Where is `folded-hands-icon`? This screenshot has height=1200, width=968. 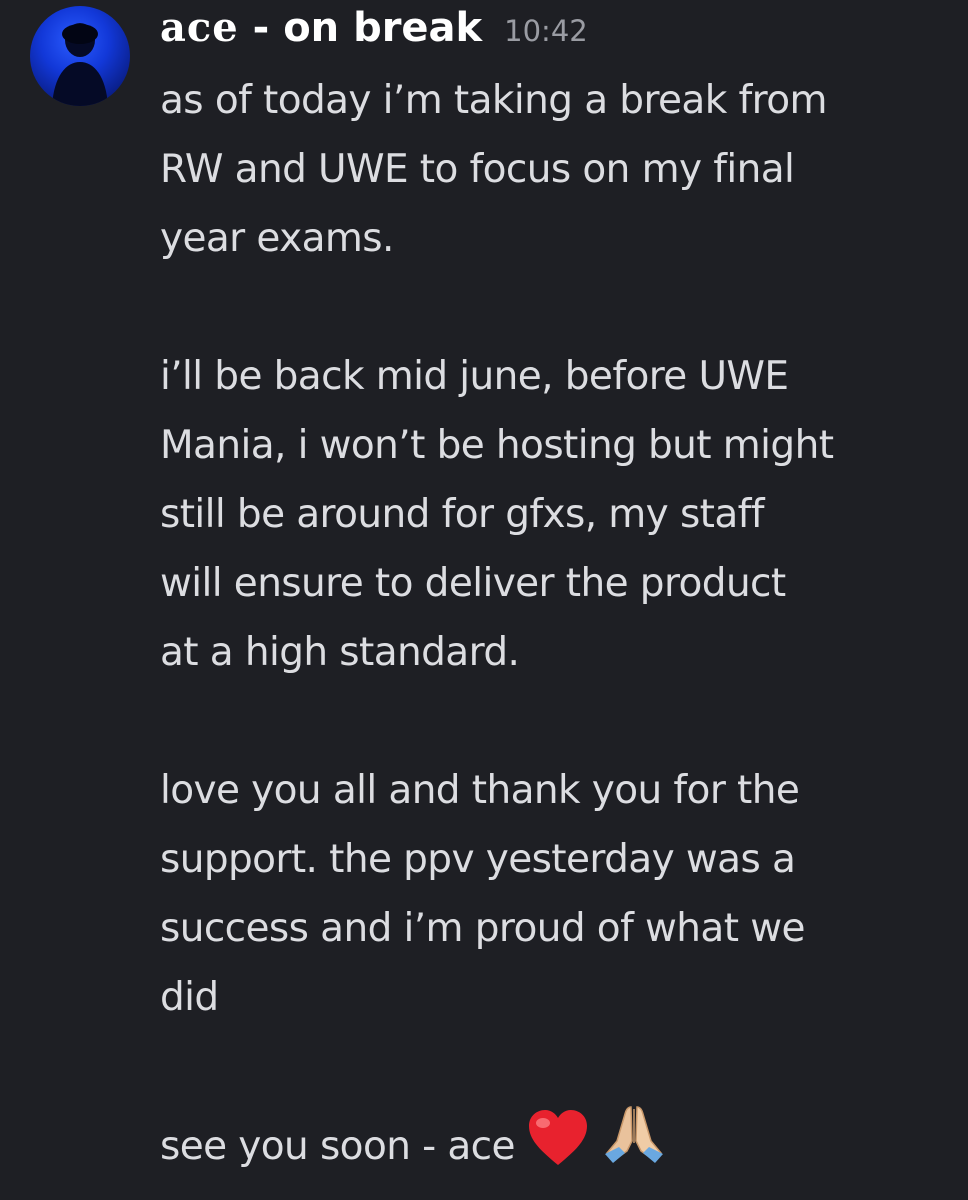 folded-hands-icon is located at coordinates (634, 1145).